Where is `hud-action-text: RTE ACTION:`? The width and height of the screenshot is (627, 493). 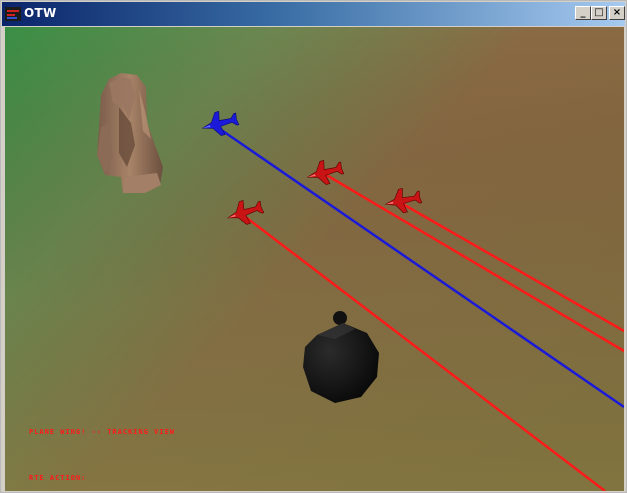 hud-action-text: RTE ACTION: is located at coordinates (58, 478).